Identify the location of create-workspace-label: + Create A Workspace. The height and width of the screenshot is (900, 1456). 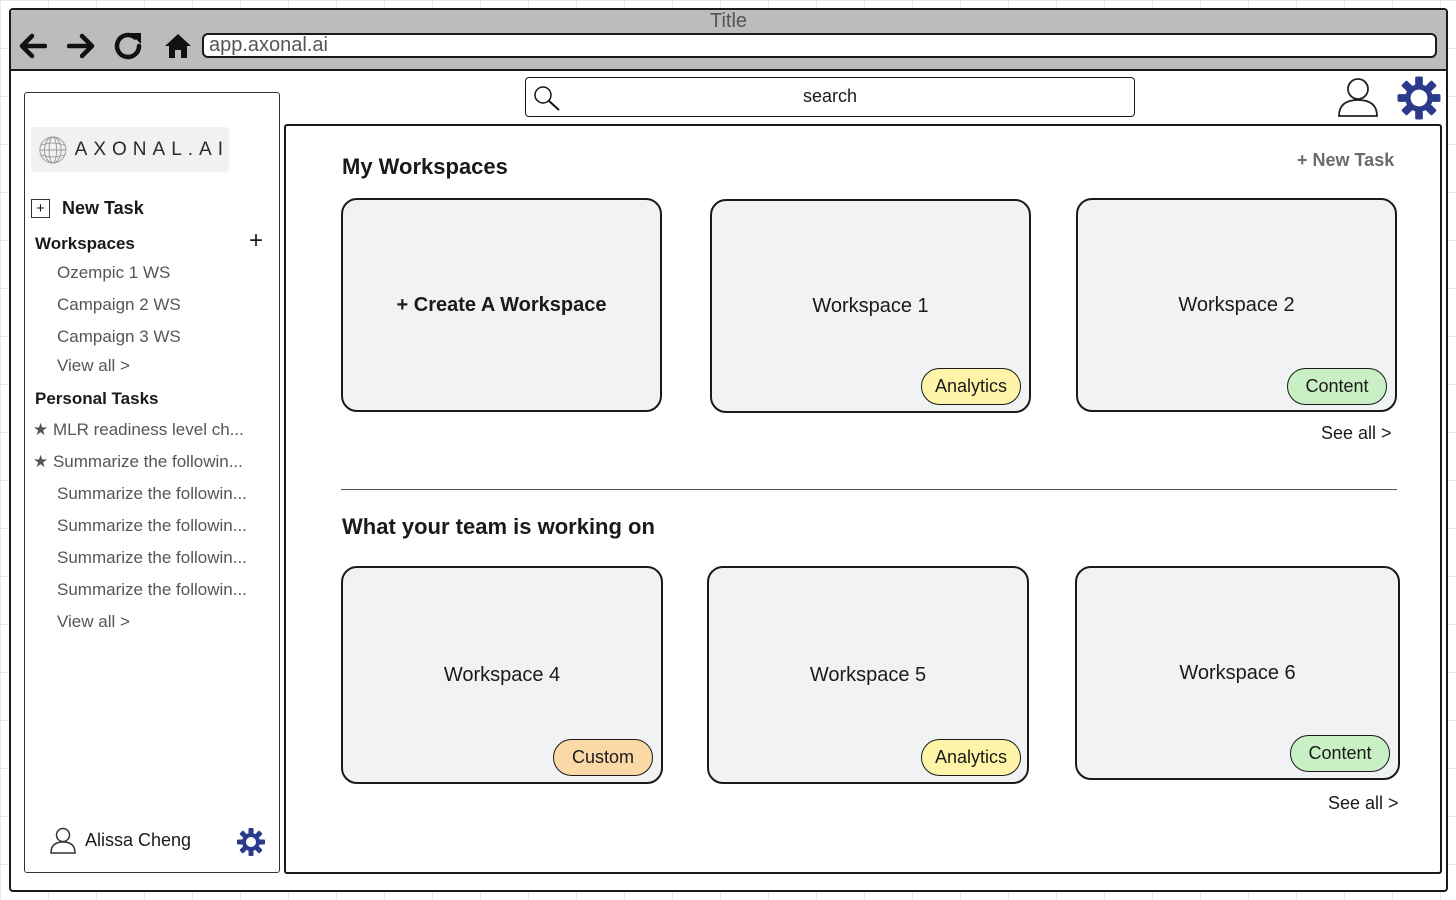
(501, 304).